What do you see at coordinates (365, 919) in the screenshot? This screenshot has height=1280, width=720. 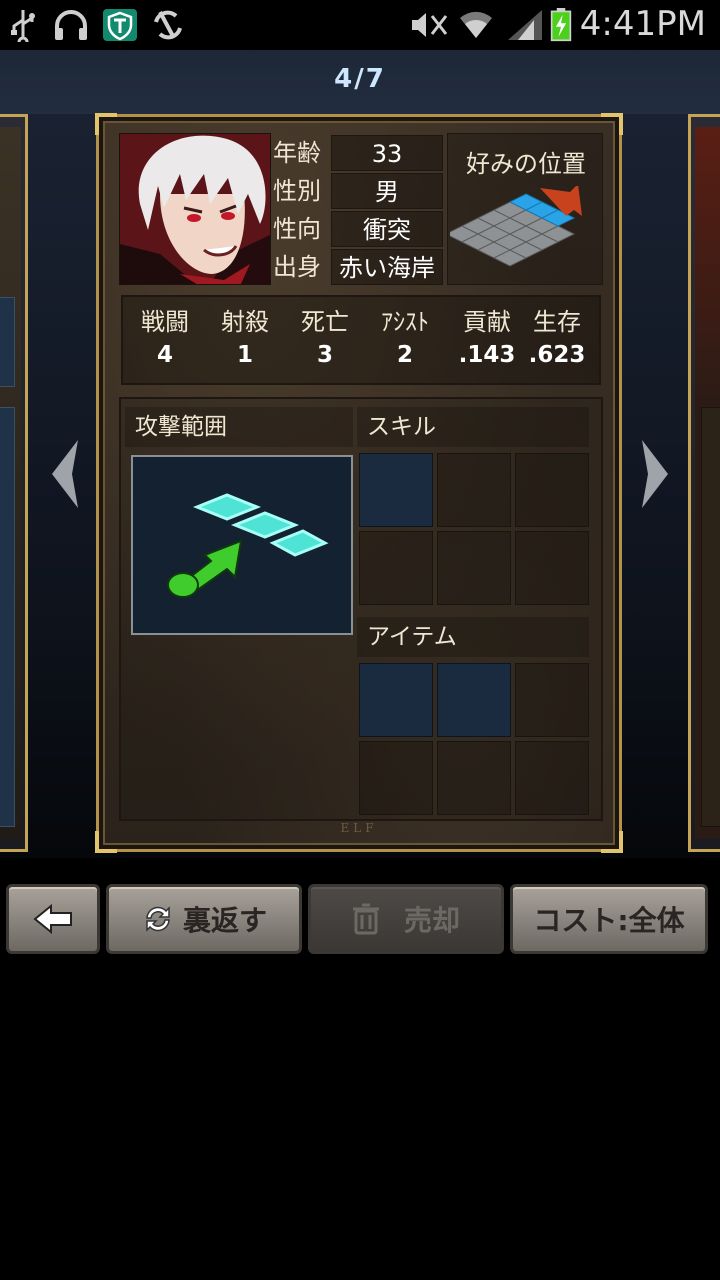 I see `trash-icon` at bounding box center [365, 919].